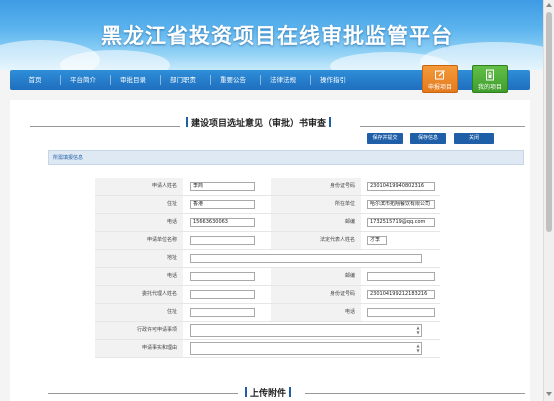 Image resolution: width=554 pixels, height=401 pixels. Describe the element at coordinates (385, 138) in the screenshot. I see `save-submit-button: 保存并提交` at that location.